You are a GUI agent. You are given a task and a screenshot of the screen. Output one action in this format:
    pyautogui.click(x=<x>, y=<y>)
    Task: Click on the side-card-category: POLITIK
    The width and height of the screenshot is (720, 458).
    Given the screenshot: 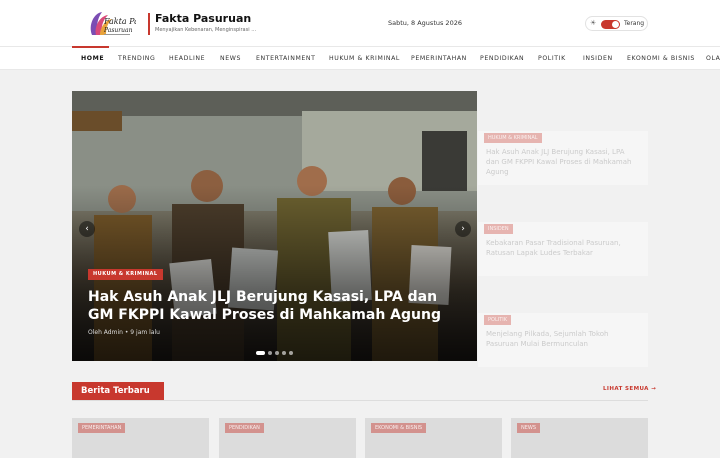 What is the action you would take?
    pyautogui.click(x=498, y=320)
    